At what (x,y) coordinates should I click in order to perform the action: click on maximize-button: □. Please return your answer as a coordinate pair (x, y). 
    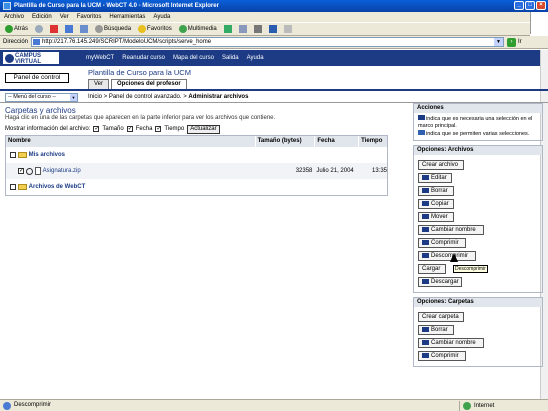
    Looking at the image, I should click on (530, 5).